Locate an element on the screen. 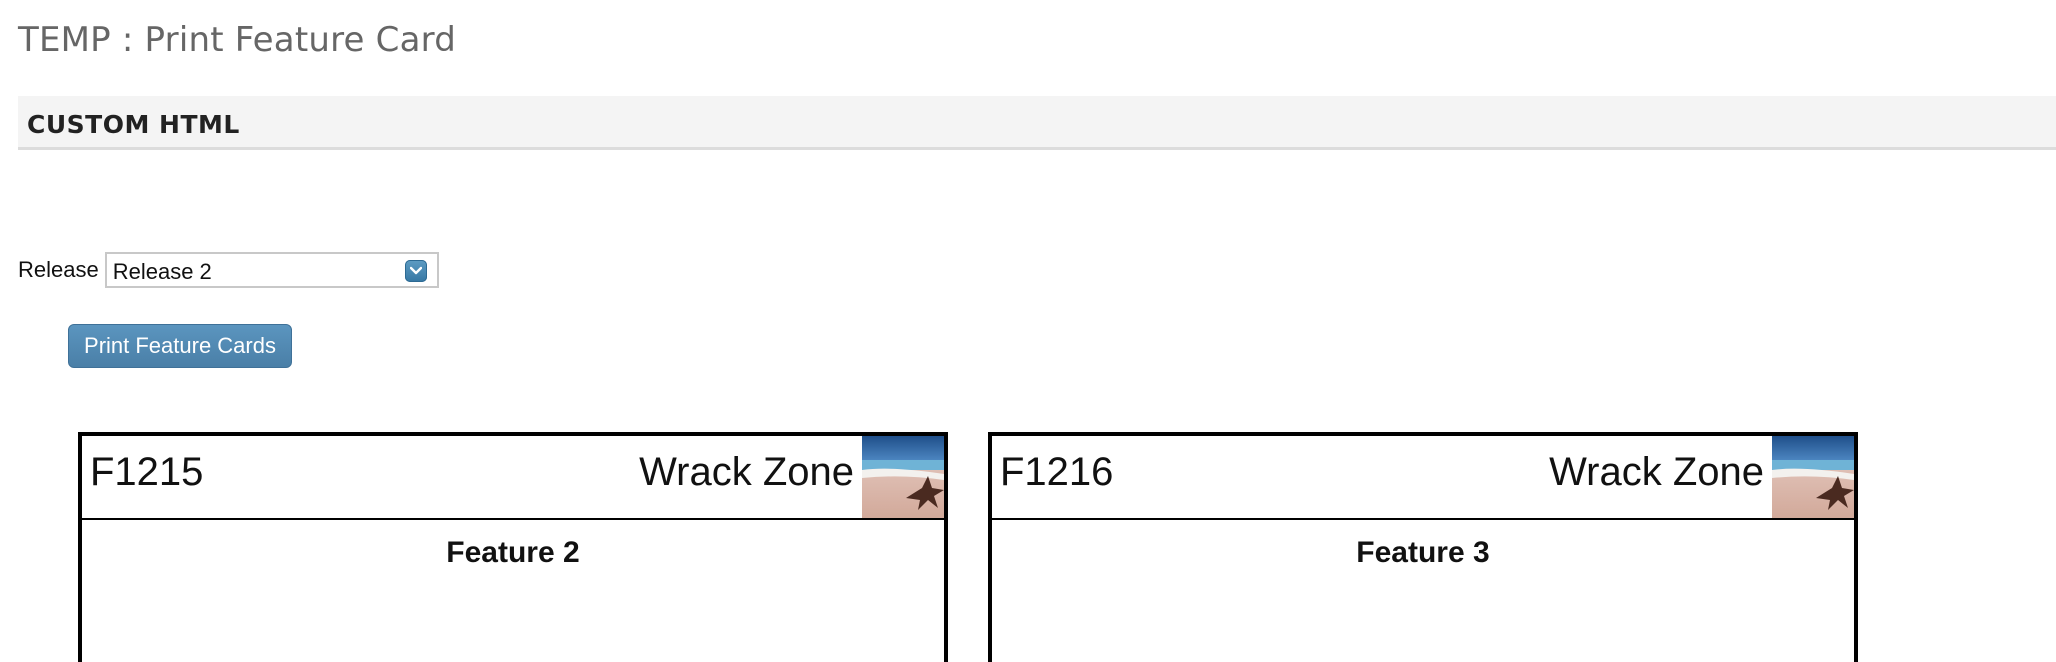 The width and height of the screenshot is (2056, 662). page-title: TEMP : Print Feature Card is located at coordinates (237, 40).